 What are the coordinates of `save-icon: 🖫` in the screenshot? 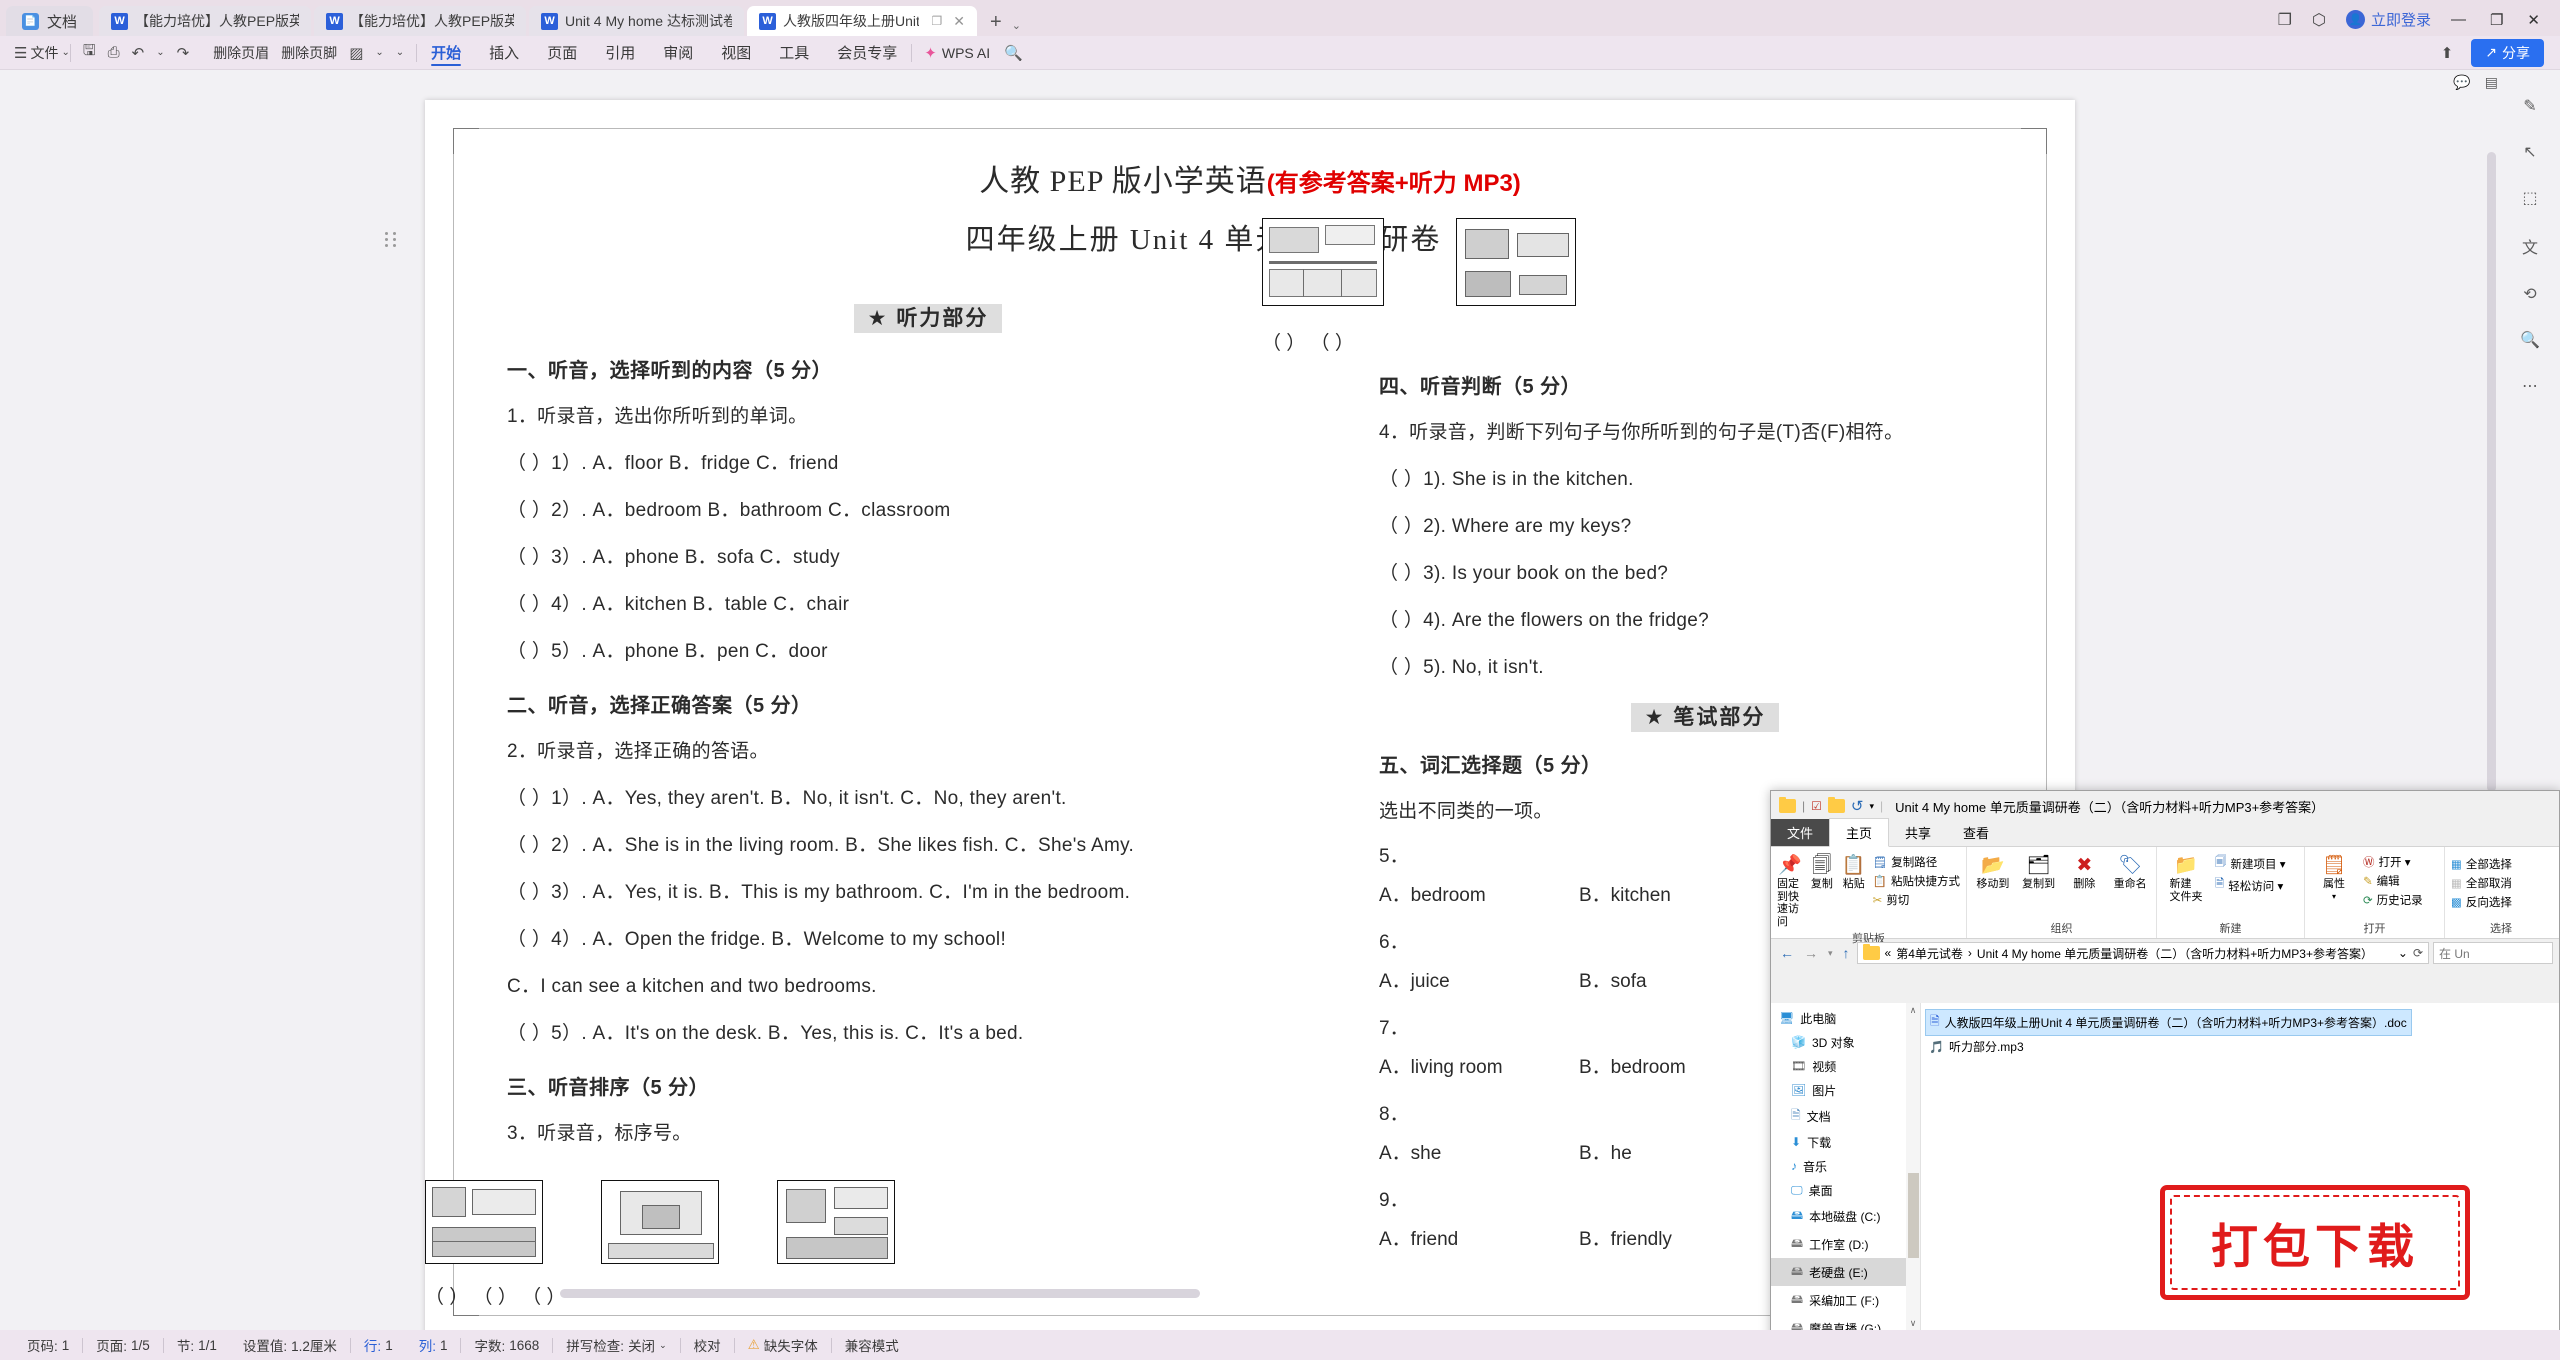 It's located at (89, 52).